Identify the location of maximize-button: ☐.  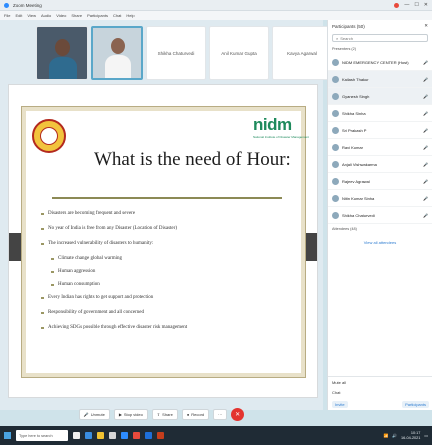
(416, 5).